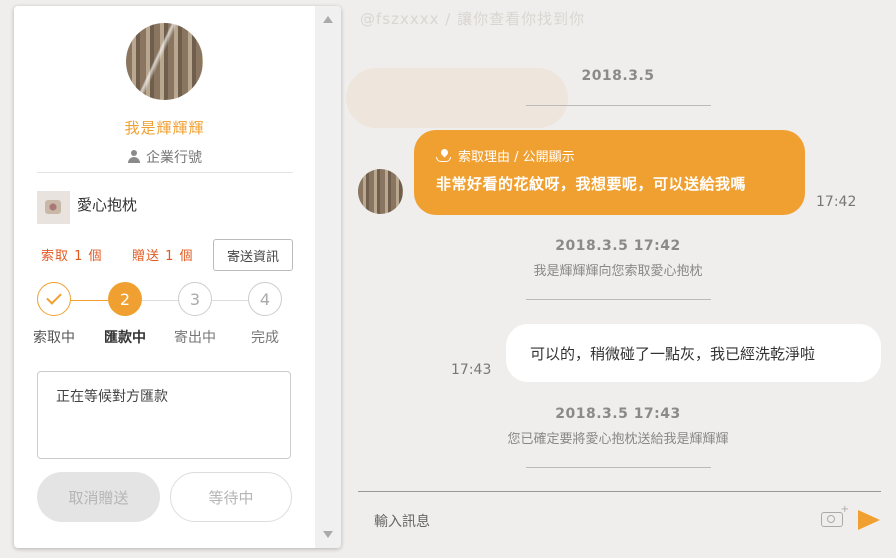 Image resolution: width=896 pixels, height=558 pixels. I want to click on message-time: 17:42, so click(836, 202).